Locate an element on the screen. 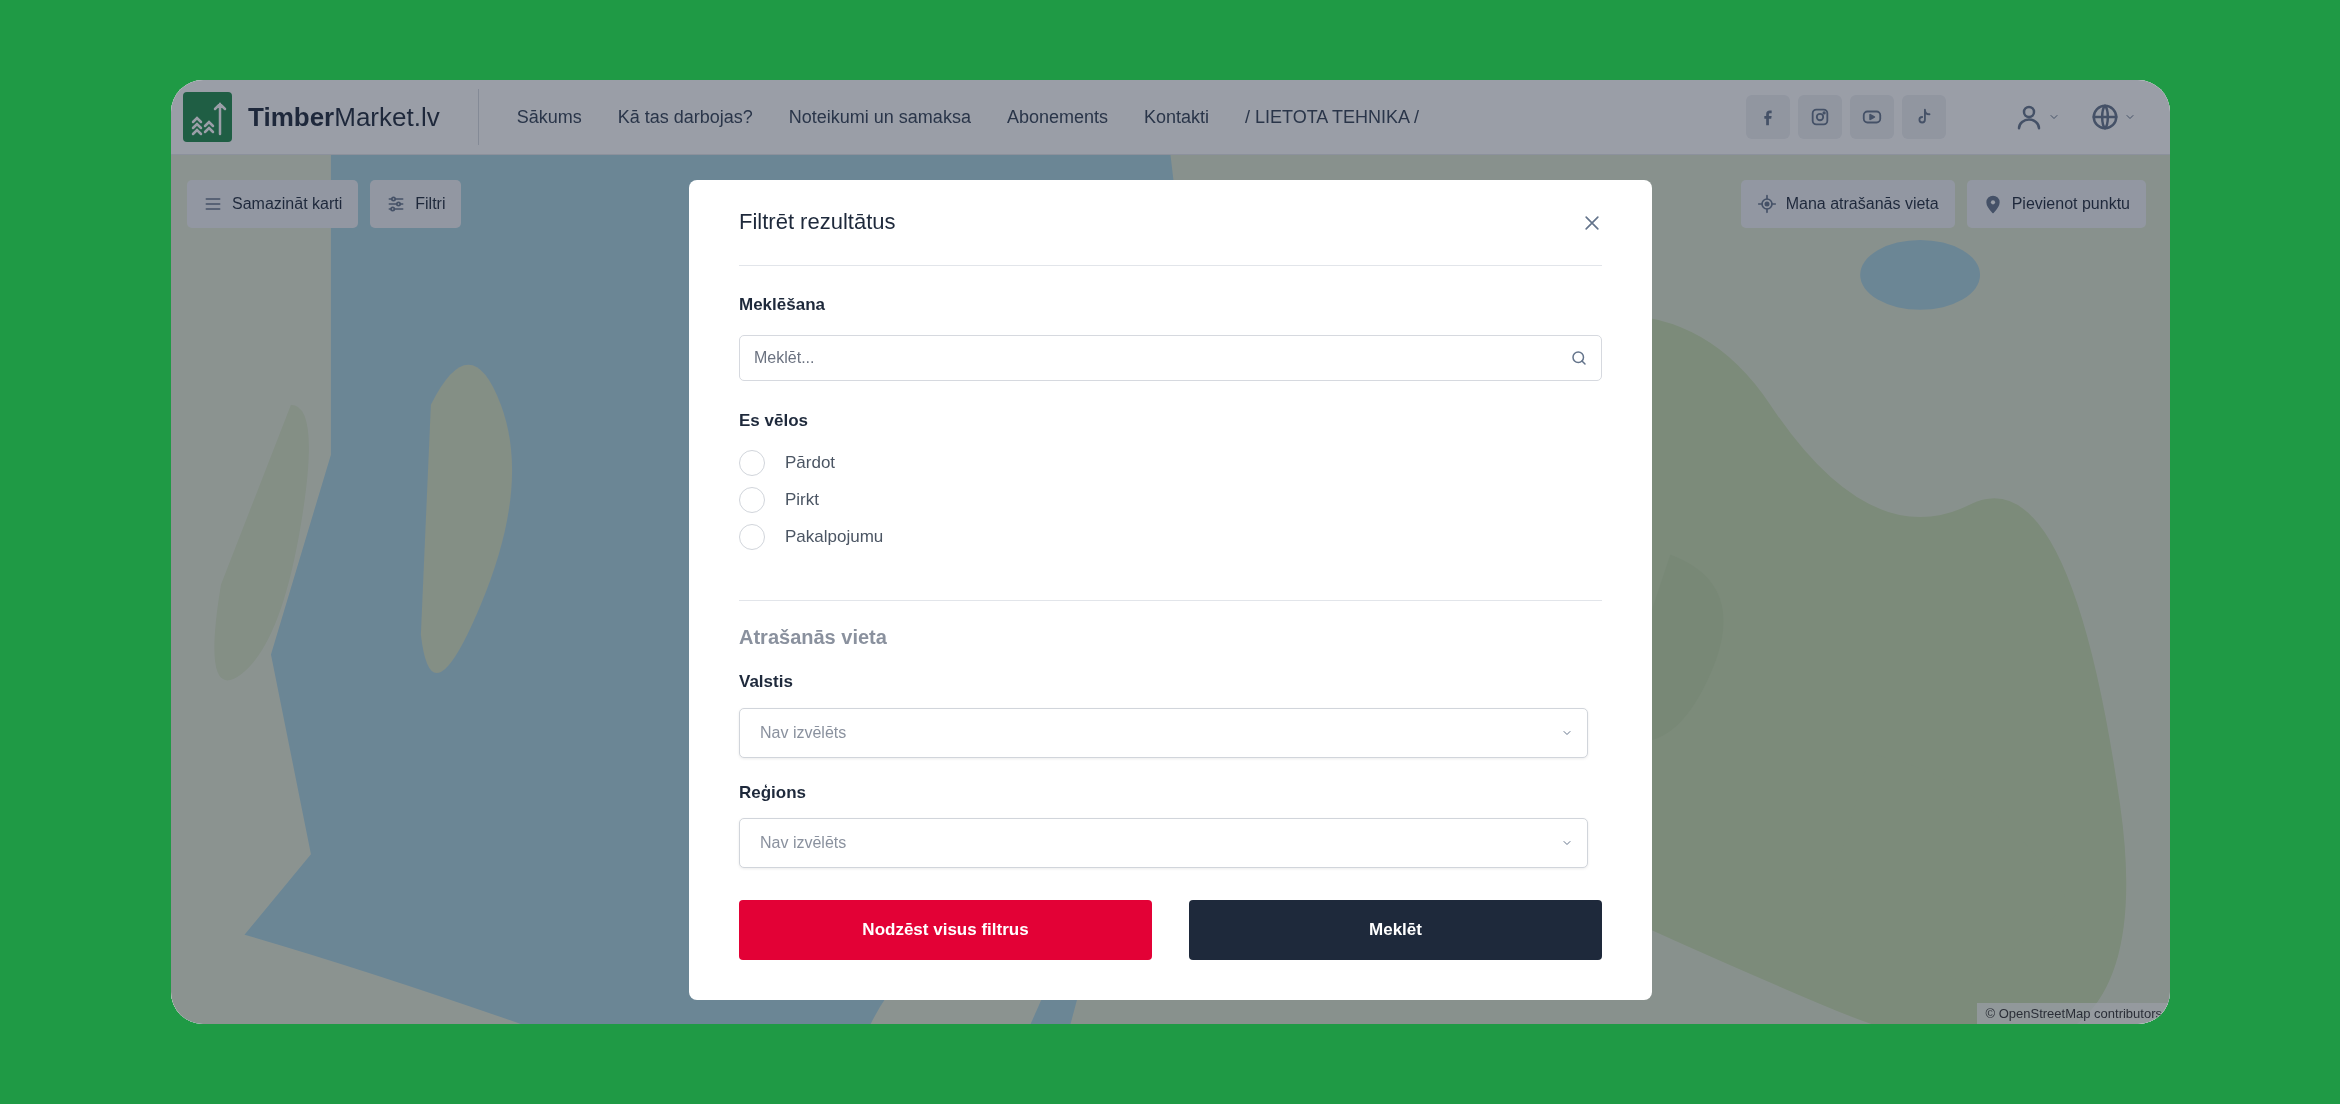  search-button: Meklēt is located at coordinates (1395, 930).